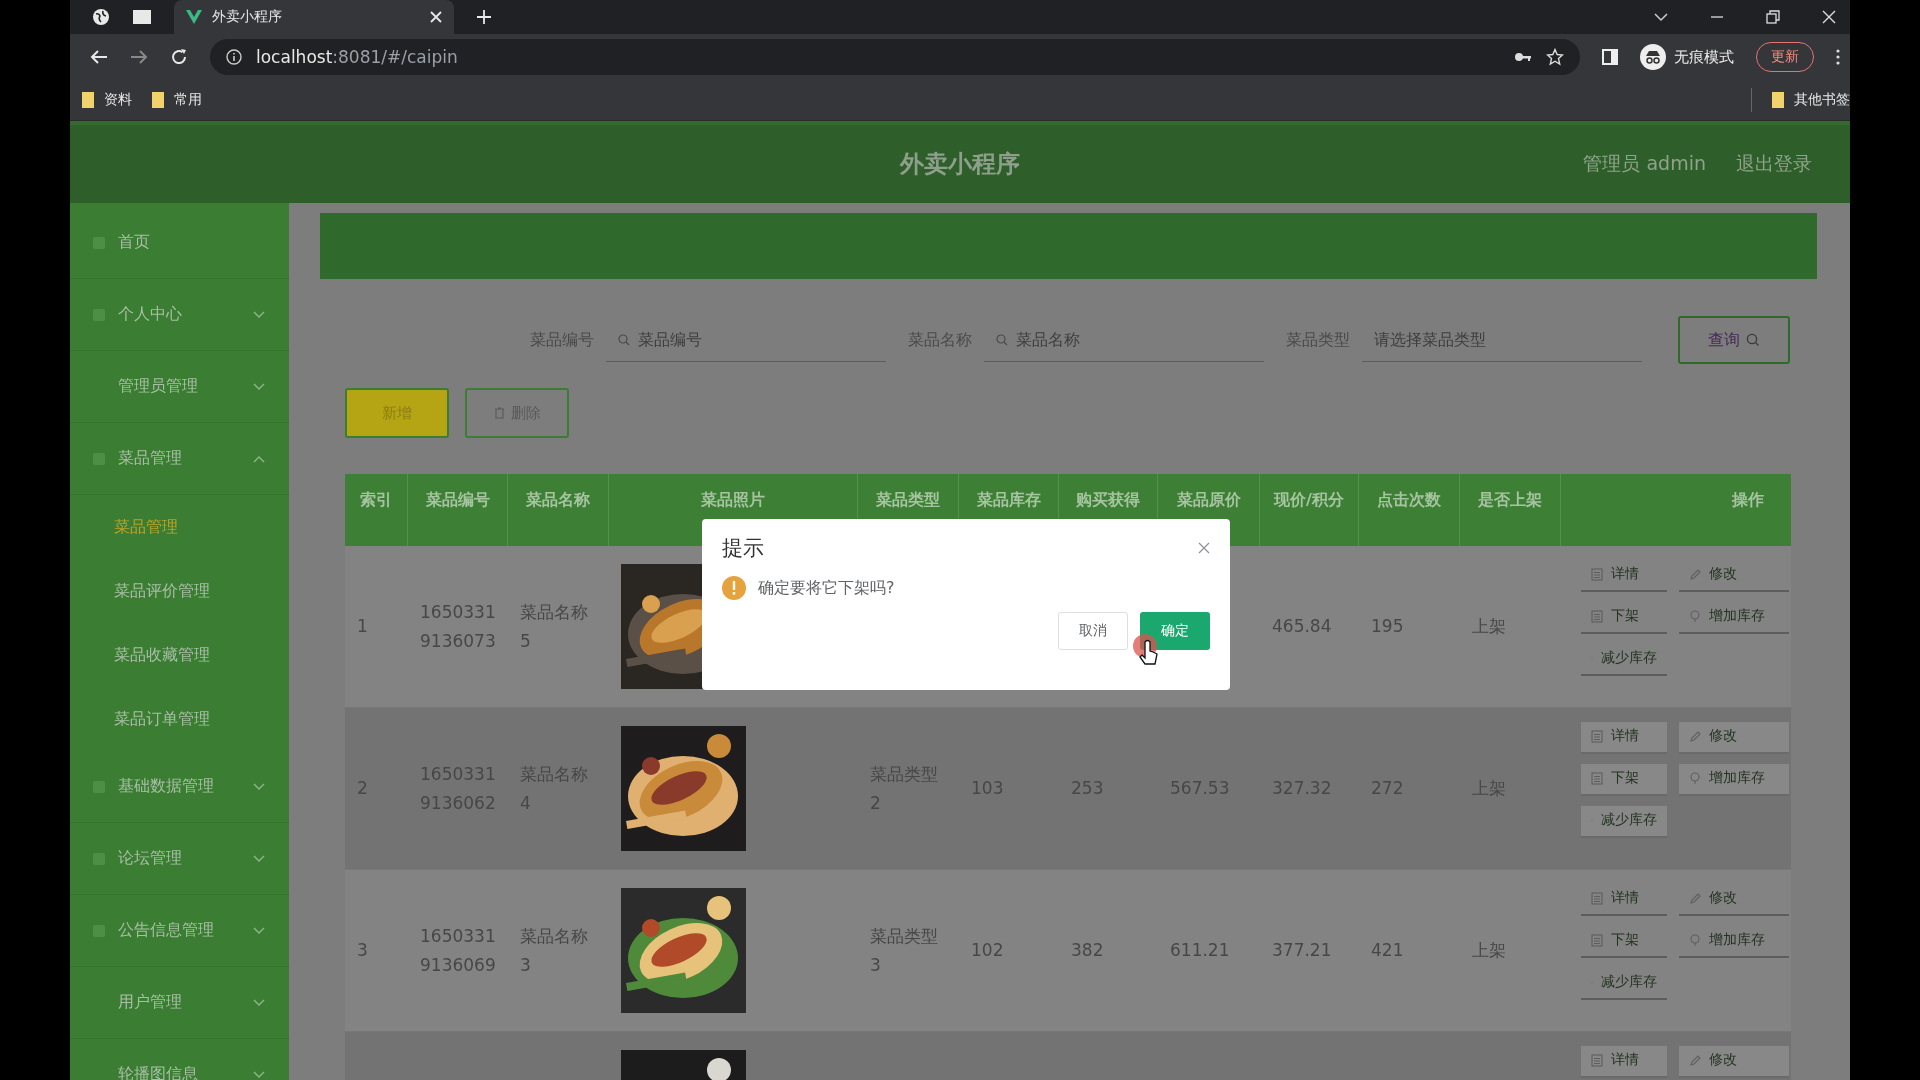 The image size is (1920, 1080). What do you see at coordinates (1175, 631) in the screenshot?
I see `confirm-button: 确定` at bounding box center [1175, 631].